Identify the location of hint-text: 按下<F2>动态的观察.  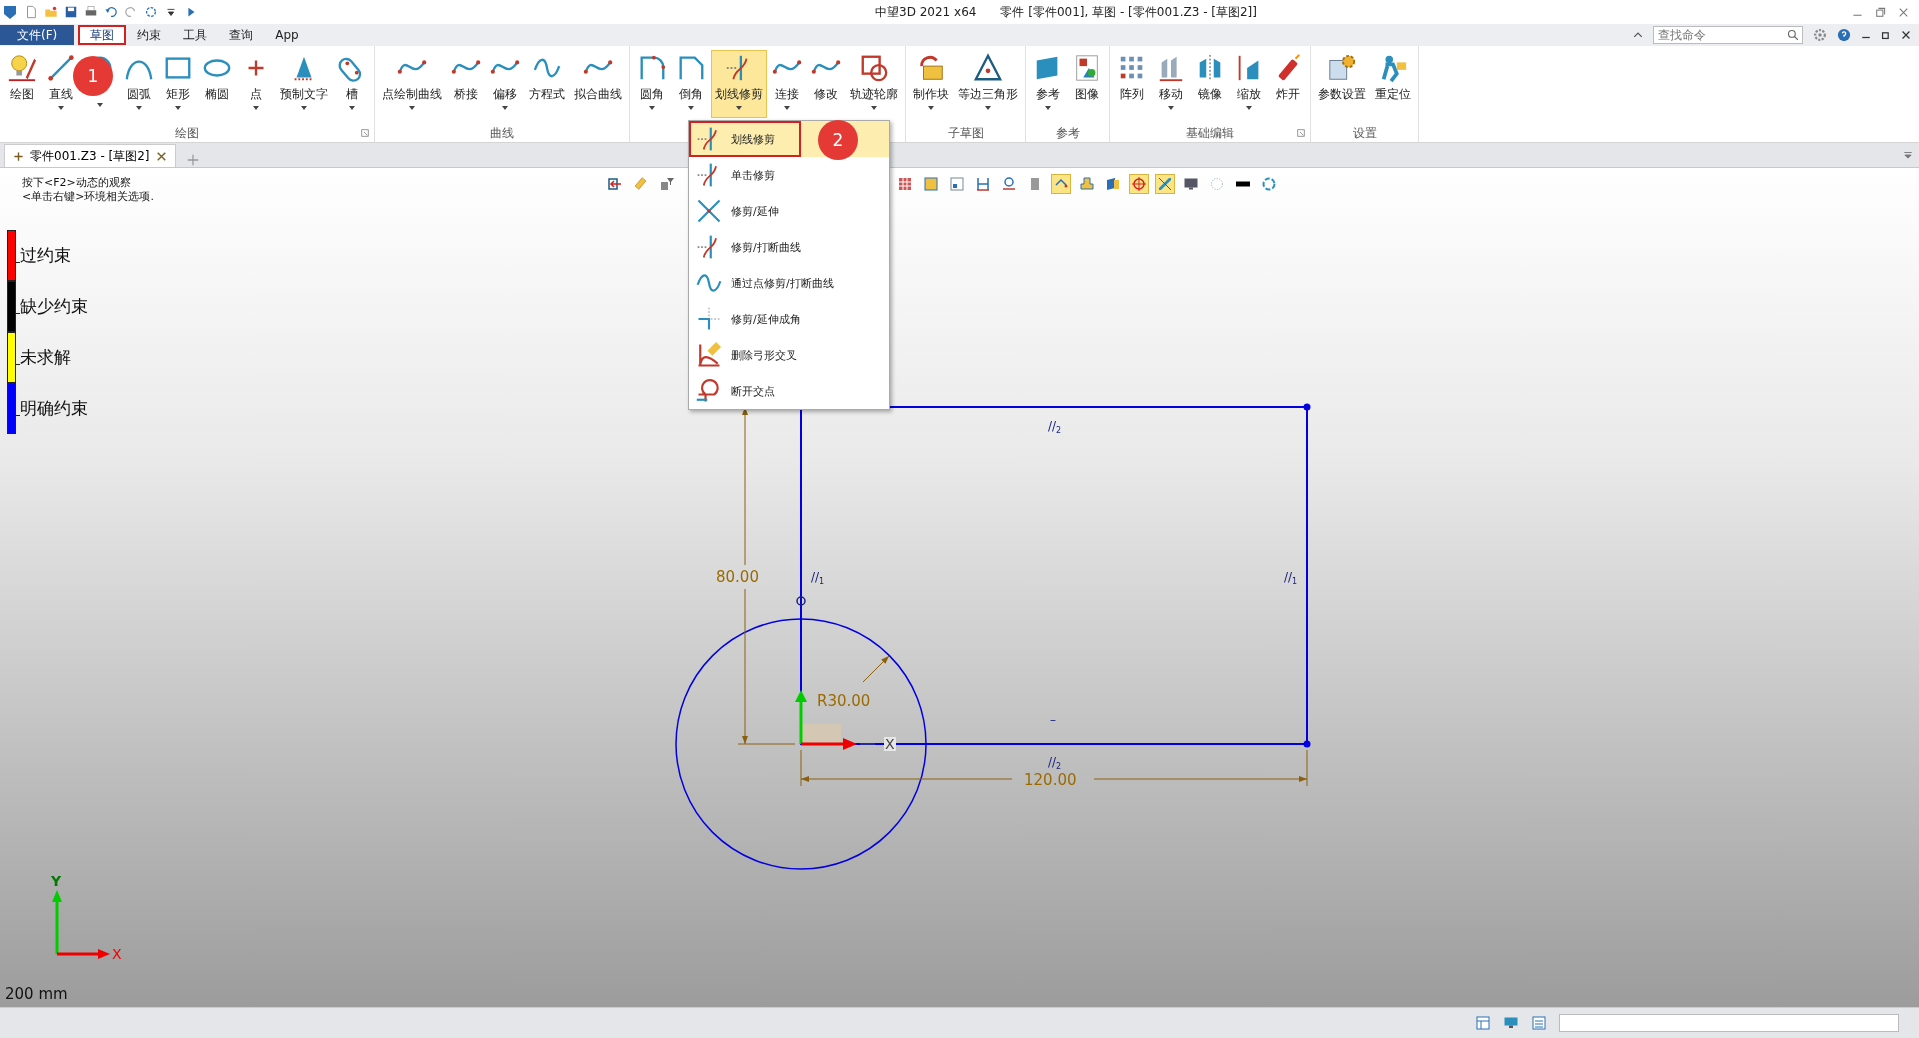
(76, 183).